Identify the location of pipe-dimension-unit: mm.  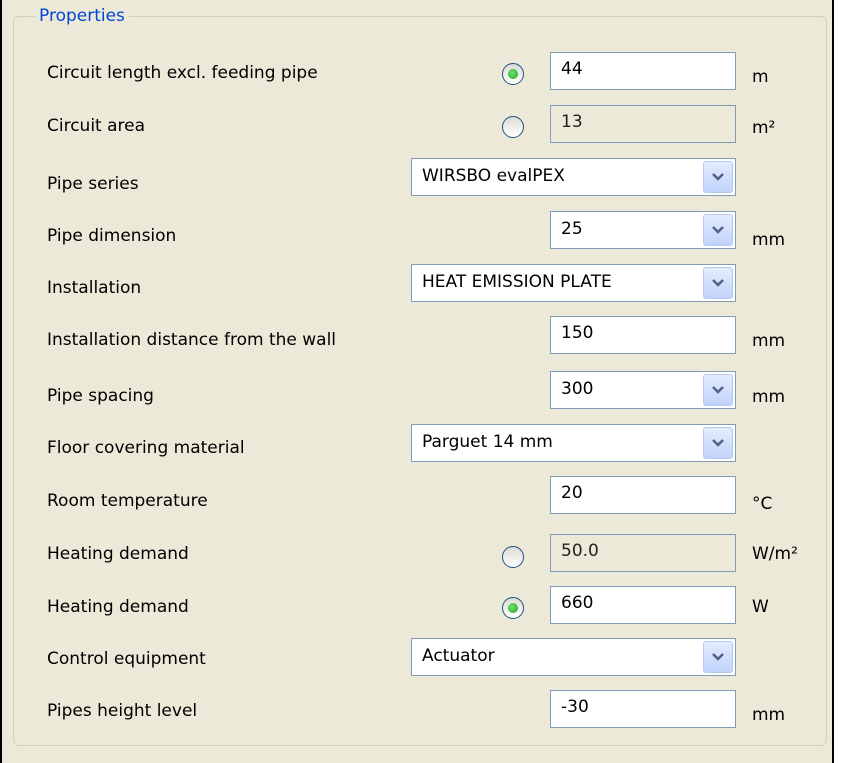
(769, 240).